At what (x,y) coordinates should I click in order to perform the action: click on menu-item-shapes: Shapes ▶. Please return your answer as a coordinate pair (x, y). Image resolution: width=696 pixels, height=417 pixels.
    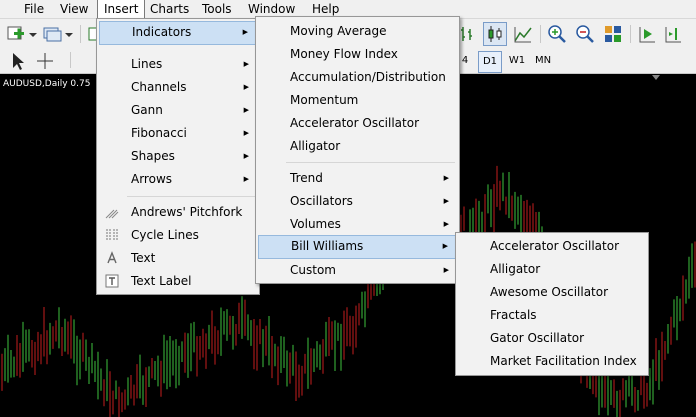
    Looking at the image, I should click on (178, 156).